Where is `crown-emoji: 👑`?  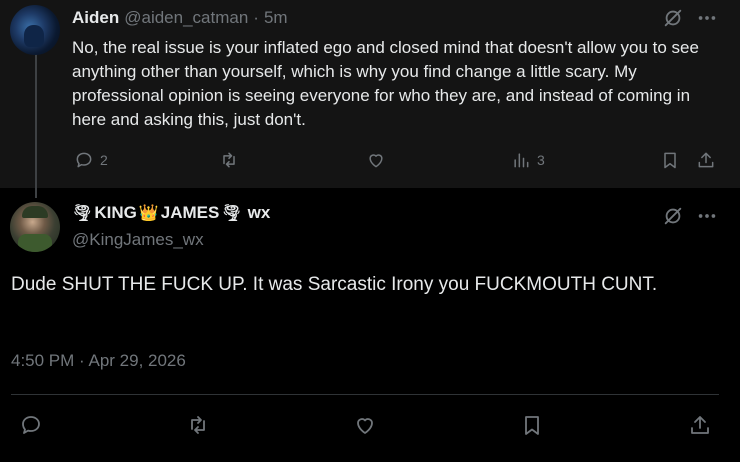 crown-emoji: 👑 is located at coordinates (148, 213).